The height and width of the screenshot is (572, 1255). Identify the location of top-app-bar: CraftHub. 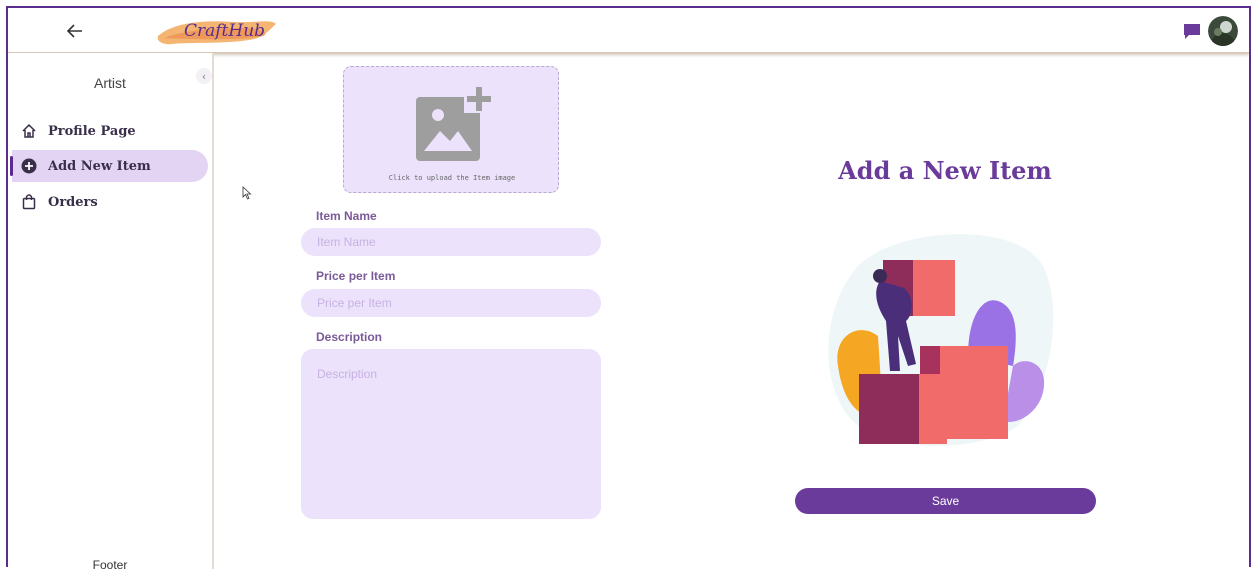
(628, 30).